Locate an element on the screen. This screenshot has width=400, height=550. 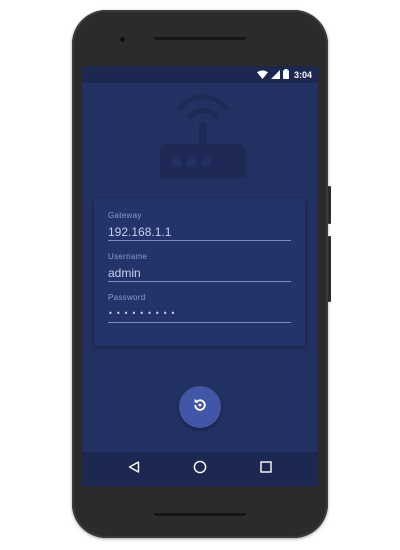
password-field: Password is located at coordinates (199, 308).